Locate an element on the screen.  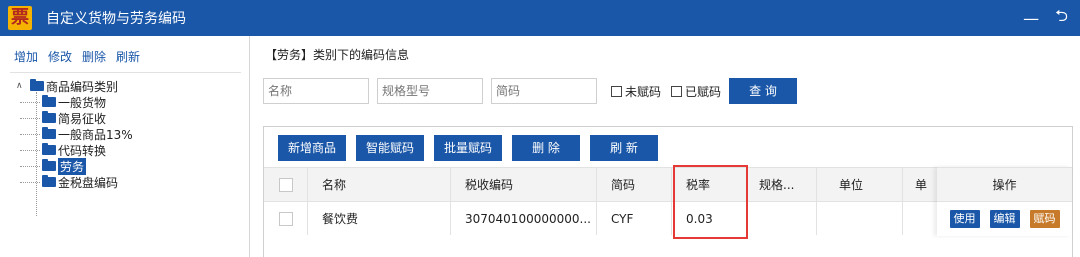
cell-spec is located at coordinates (782, 218).